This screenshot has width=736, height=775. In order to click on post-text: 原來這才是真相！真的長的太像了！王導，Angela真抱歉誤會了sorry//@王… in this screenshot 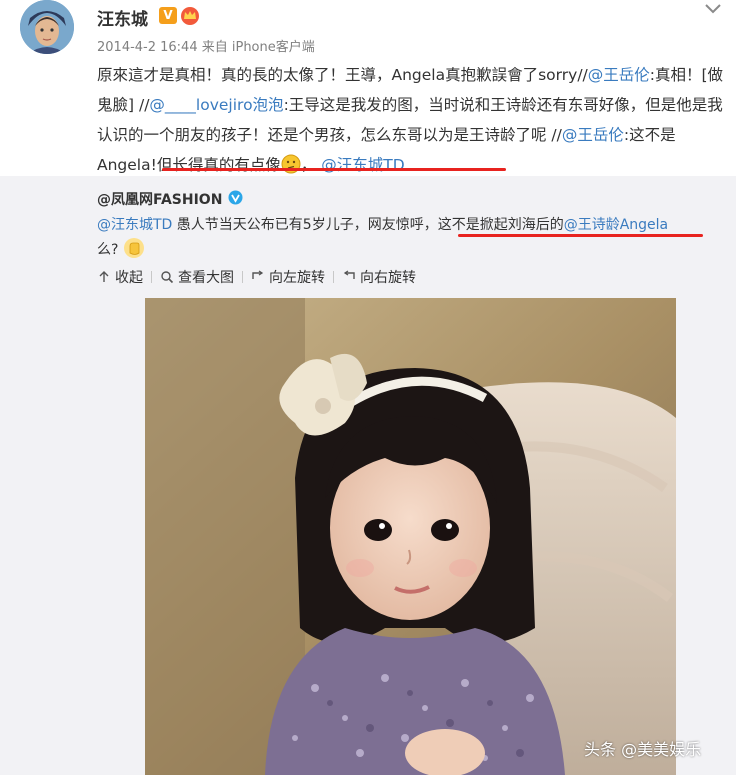, I will do `click(412, 120)`.